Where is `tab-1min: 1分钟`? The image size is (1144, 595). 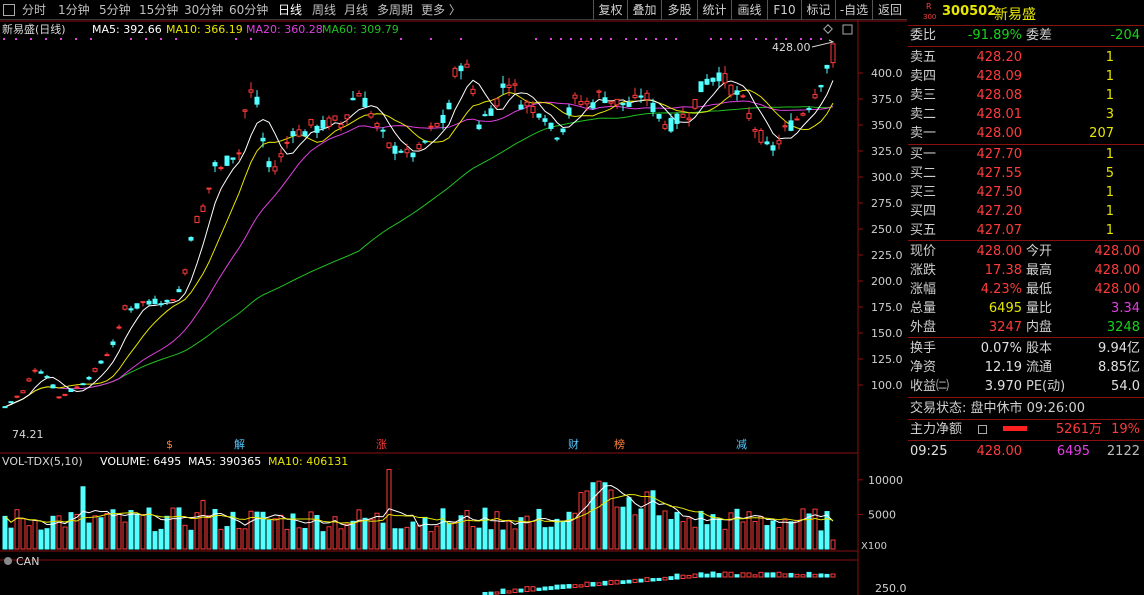
tab-1min: 1分钟 is located at coordinates (74, 10).